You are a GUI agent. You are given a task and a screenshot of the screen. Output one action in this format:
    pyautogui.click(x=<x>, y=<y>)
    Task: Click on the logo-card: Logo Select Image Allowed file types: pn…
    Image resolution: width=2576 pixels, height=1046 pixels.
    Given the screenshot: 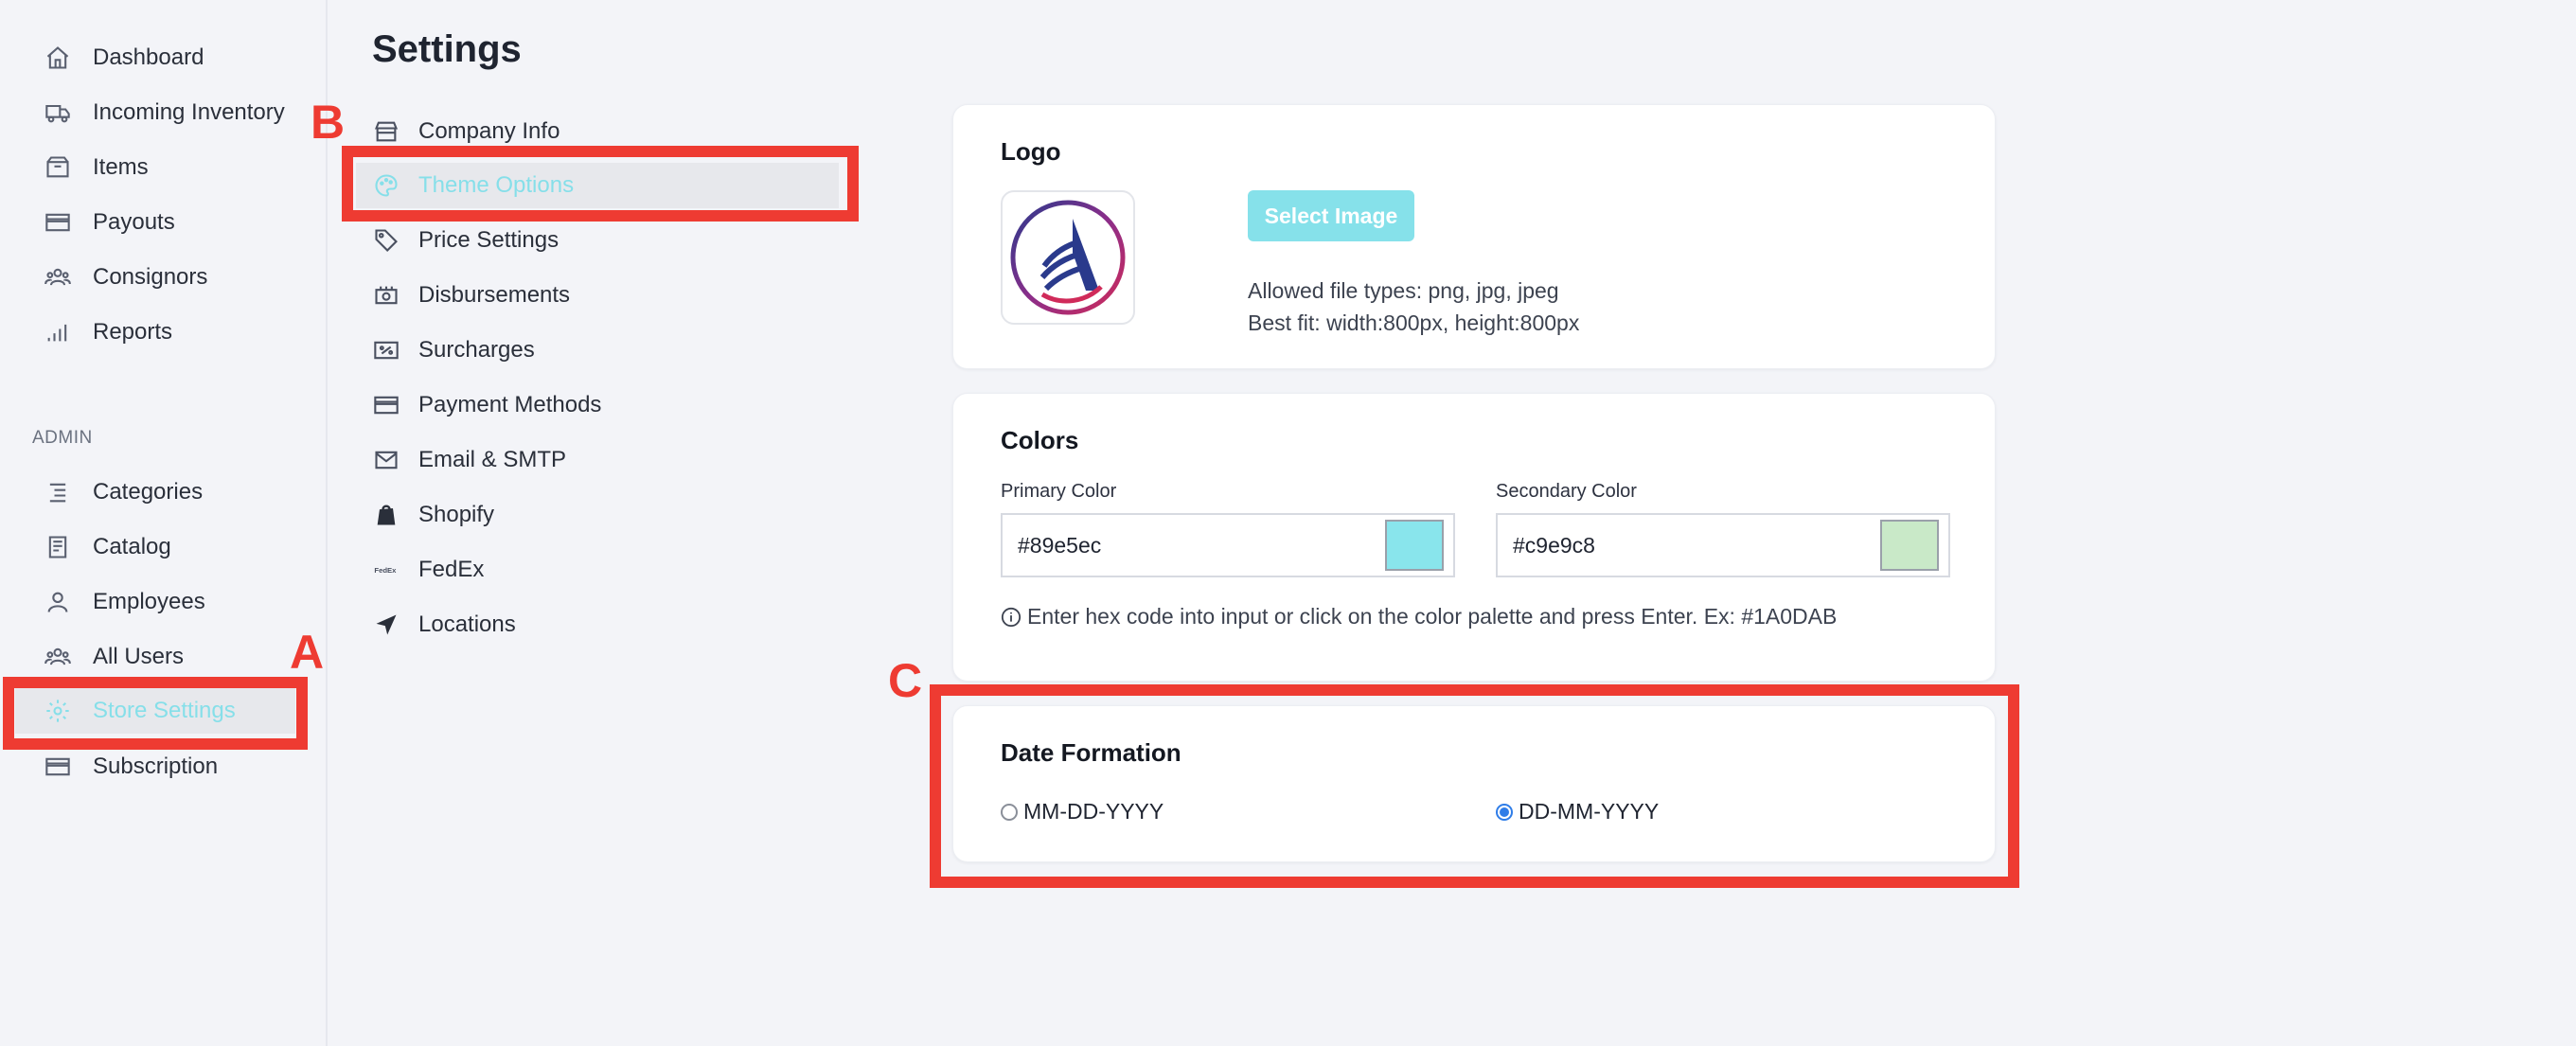 What is the action you would take?
    pyautogui.click(x=1474, y=236)
    